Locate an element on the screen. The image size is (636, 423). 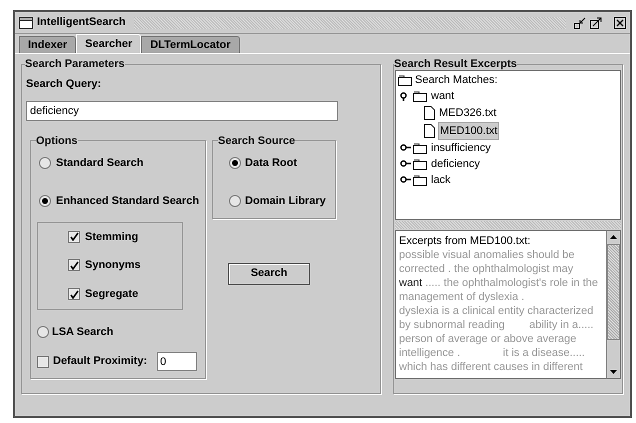
search-query-field: deficiency is located at coordinates (182, 110).